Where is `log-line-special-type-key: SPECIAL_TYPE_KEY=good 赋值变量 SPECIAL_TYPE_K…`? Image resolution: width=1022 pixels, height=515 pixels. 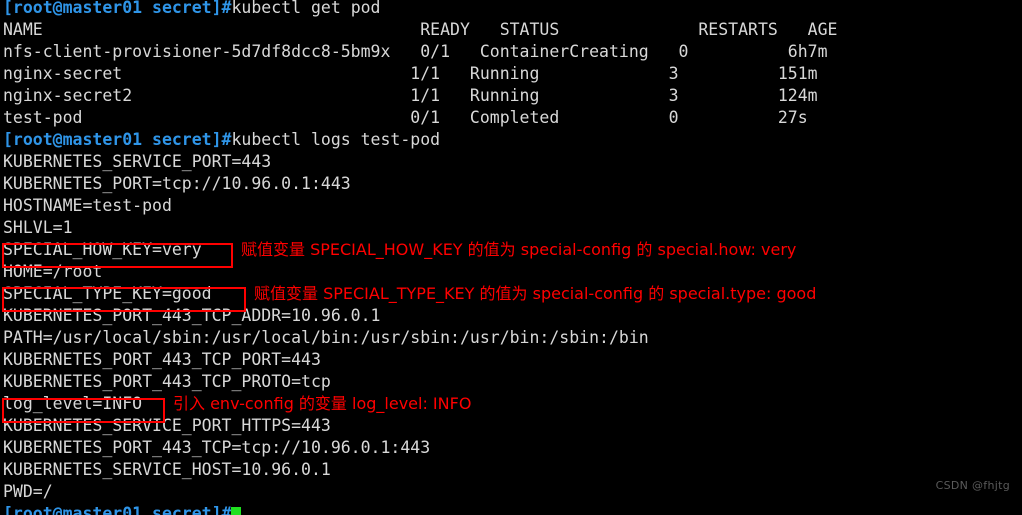
log-line-special-type-key: SPECIAL_TYPE_KEY=good 赋值变量 SPECIAL_TYPE_K… is located at coordinates (512, 294).